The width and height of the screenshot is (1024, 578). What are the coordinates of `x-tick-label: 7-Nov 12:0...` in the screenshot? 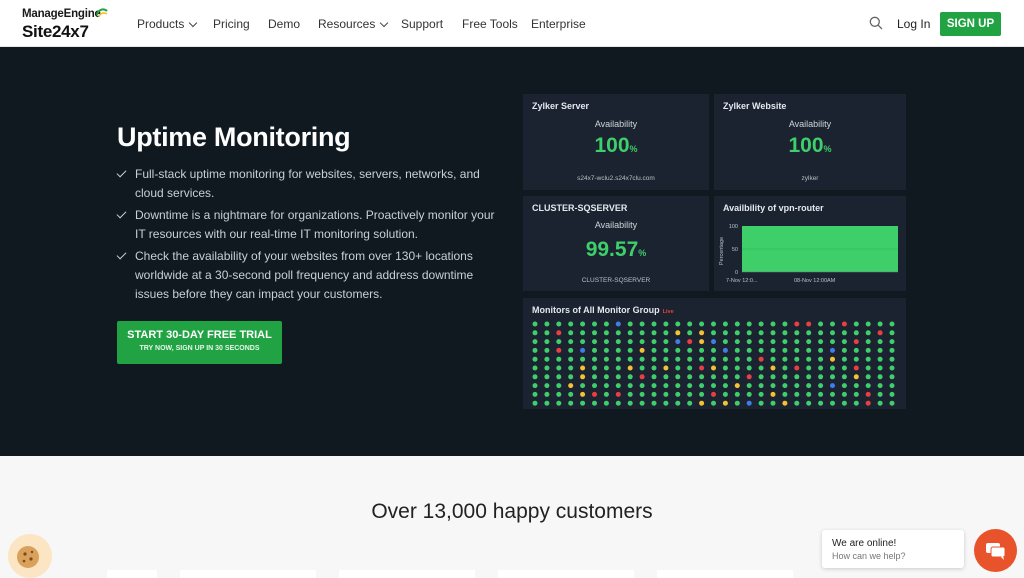 It's located at (742, 281).